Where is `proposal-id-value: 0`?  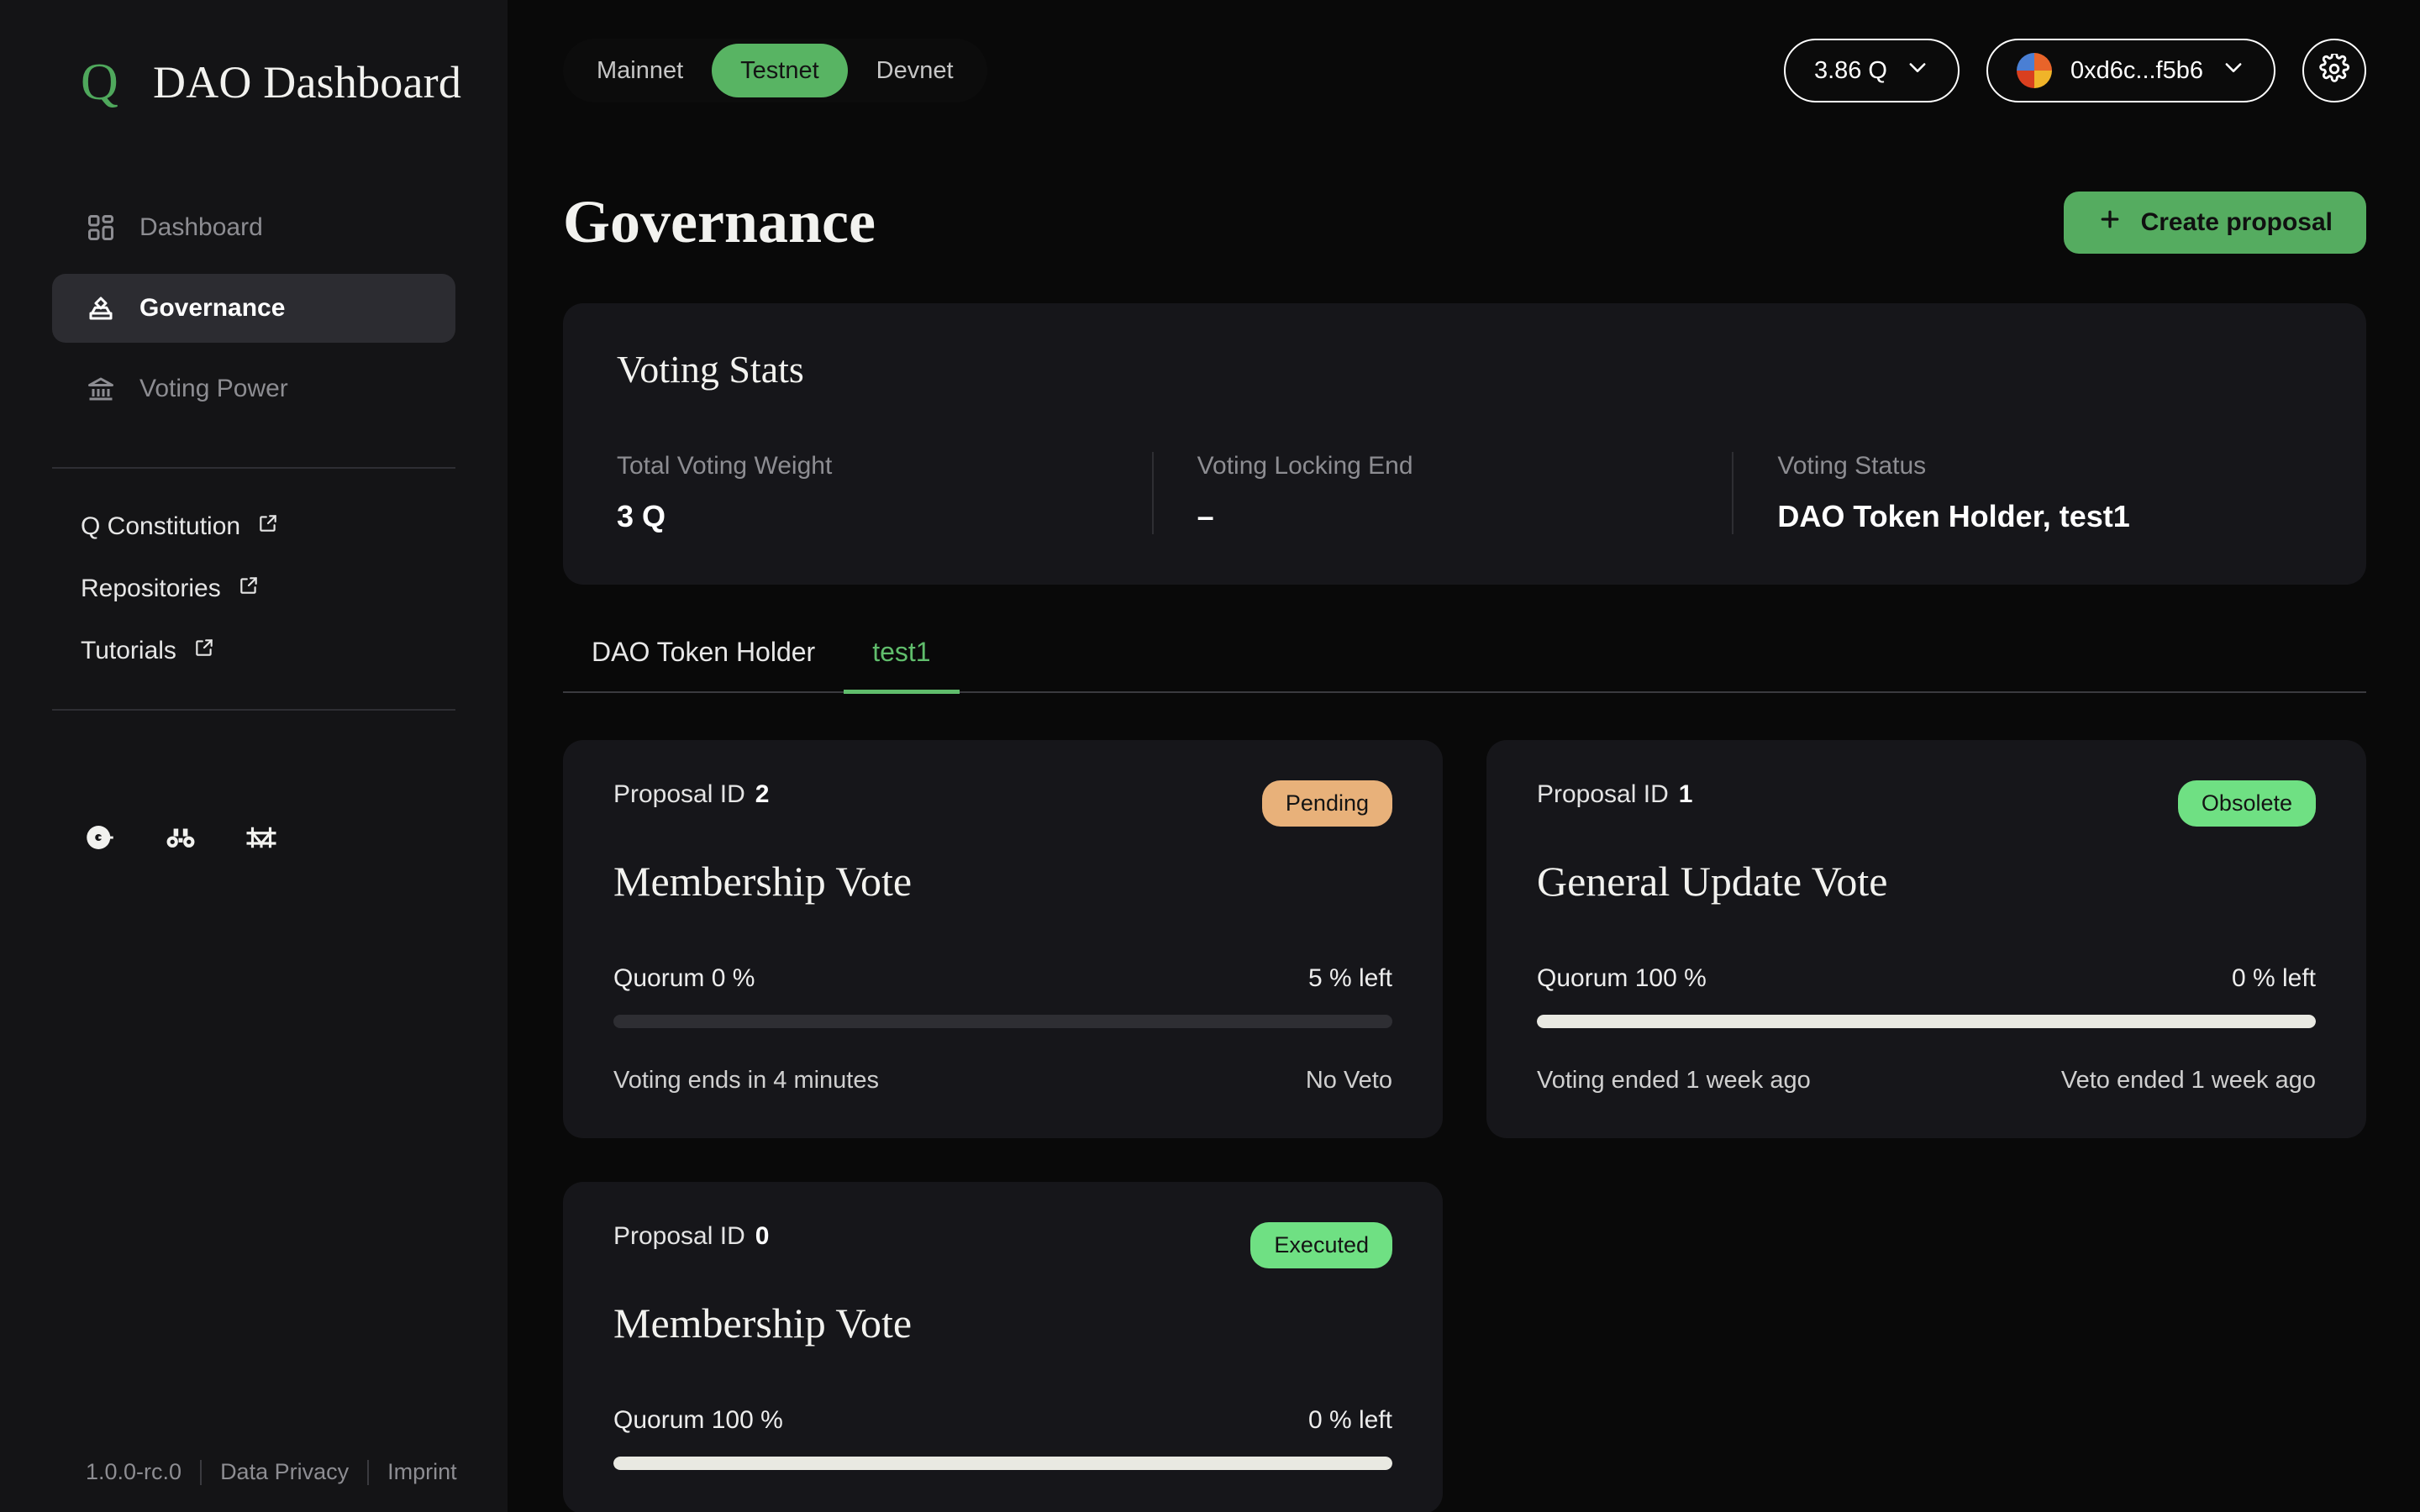
proposal-id-value: 0 is located at coordinates (763, 1236).